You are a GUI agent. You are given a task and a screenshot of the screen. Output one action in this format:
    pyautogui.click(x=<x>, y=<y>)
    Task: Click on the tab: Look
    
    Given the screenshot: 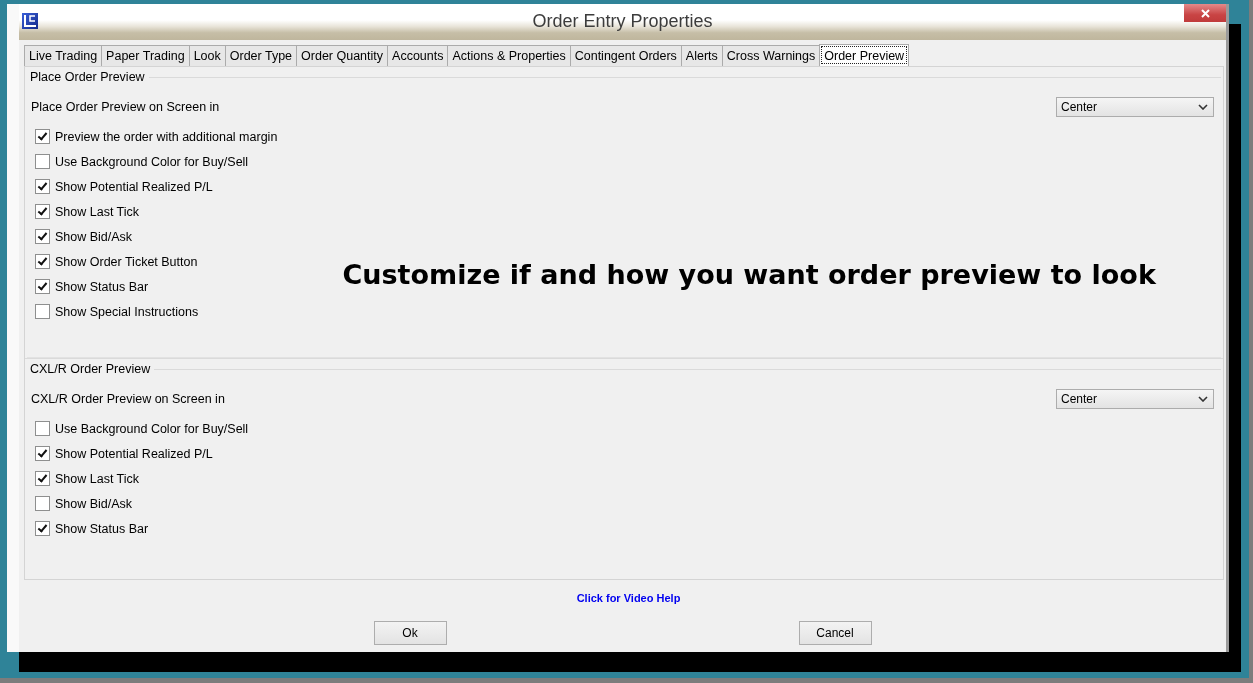 What is the action you would take?
    pyautogui.click(x=207, y=55)
    